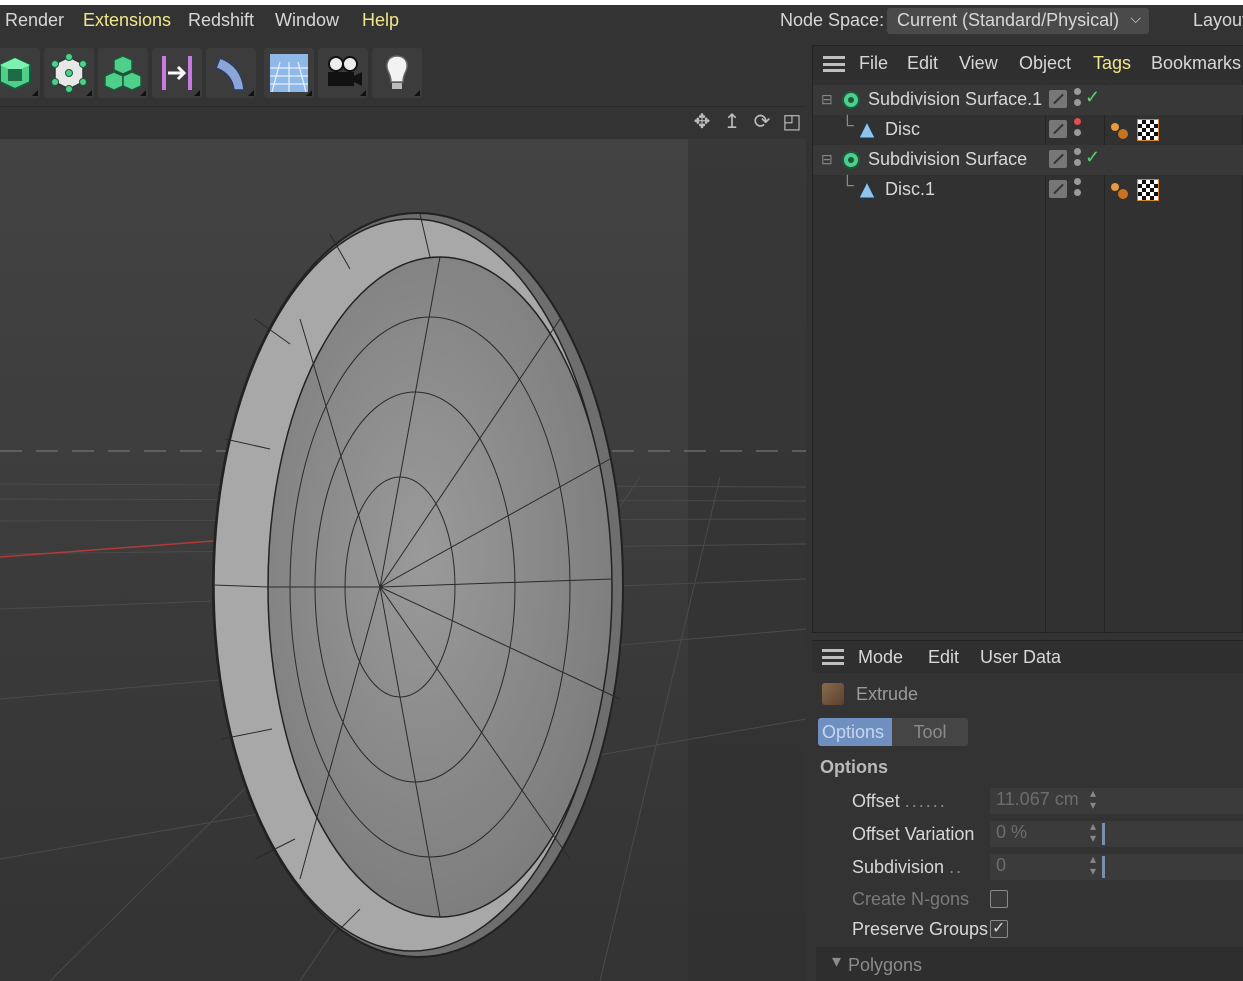 The width and height of the screenshot is (1243, 981). Describe the element at coordinates (999, 899) in the screenshot. I see `create-ngons-checkbox` at that location.